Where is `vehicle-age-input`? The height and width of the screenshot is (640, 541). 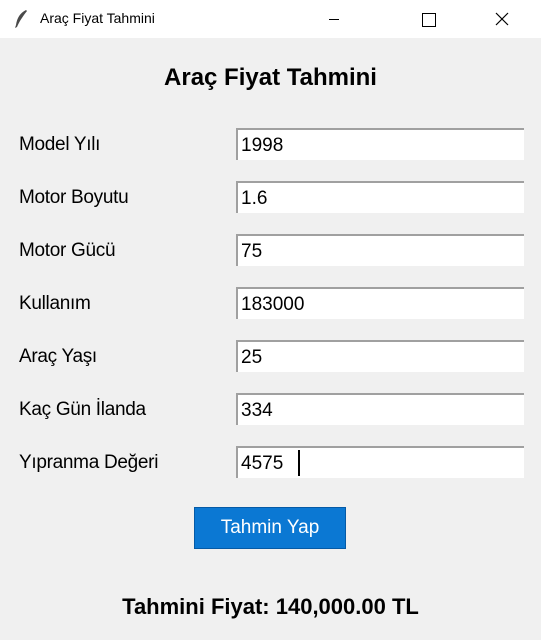
vehicle-age-input is located at coordinates (380, 356).